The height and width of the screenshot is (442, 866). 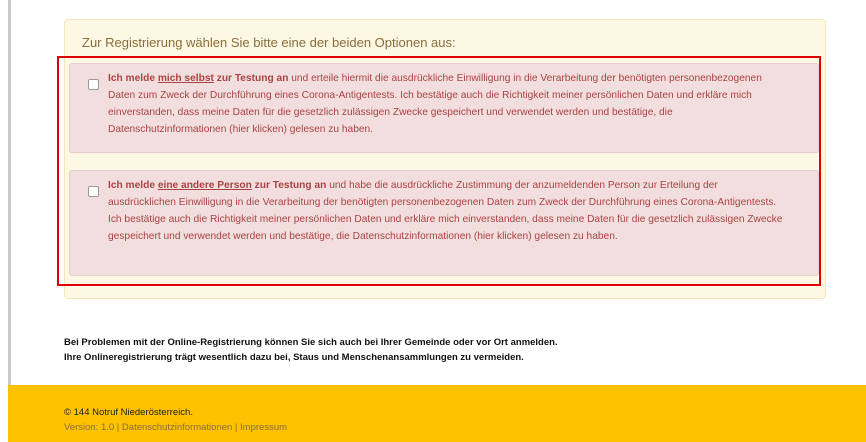 I want to click on page-left-border, so click(x=9, y=192).